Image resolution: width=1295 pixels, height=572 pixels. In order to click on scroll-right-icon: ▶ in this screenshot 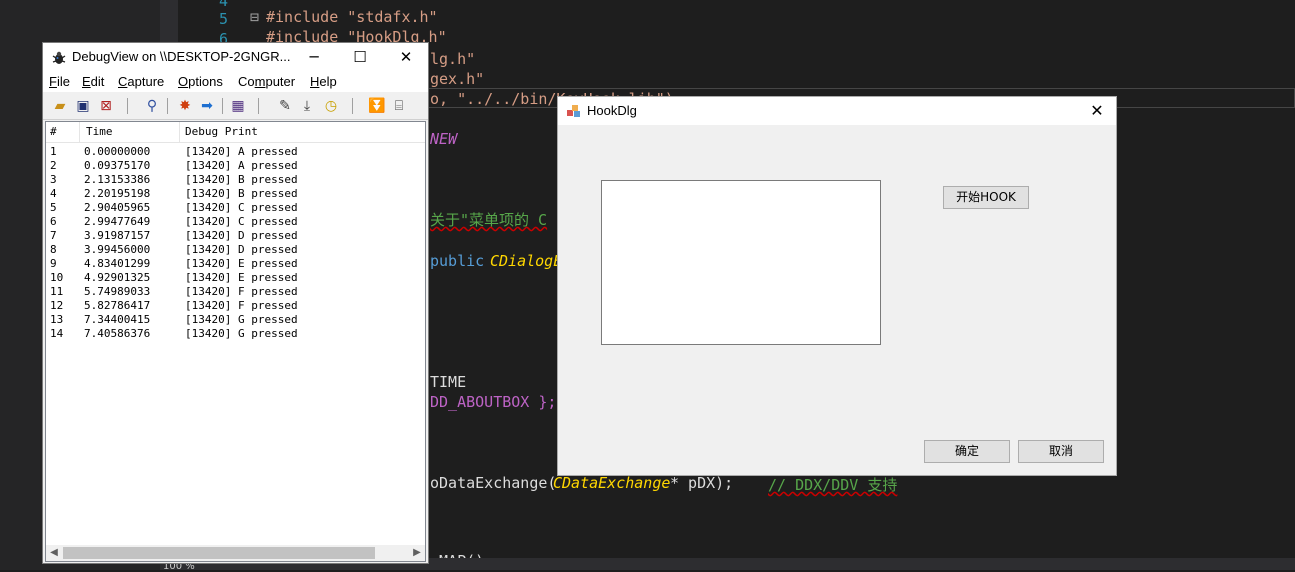, I will do `click(417, 553)`.